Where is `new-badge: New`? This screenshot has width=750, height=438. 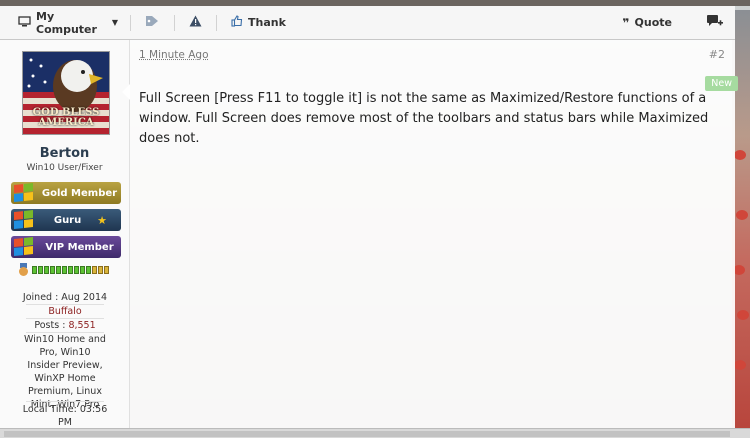 new-badge: New is located at coordinates (721, 83).